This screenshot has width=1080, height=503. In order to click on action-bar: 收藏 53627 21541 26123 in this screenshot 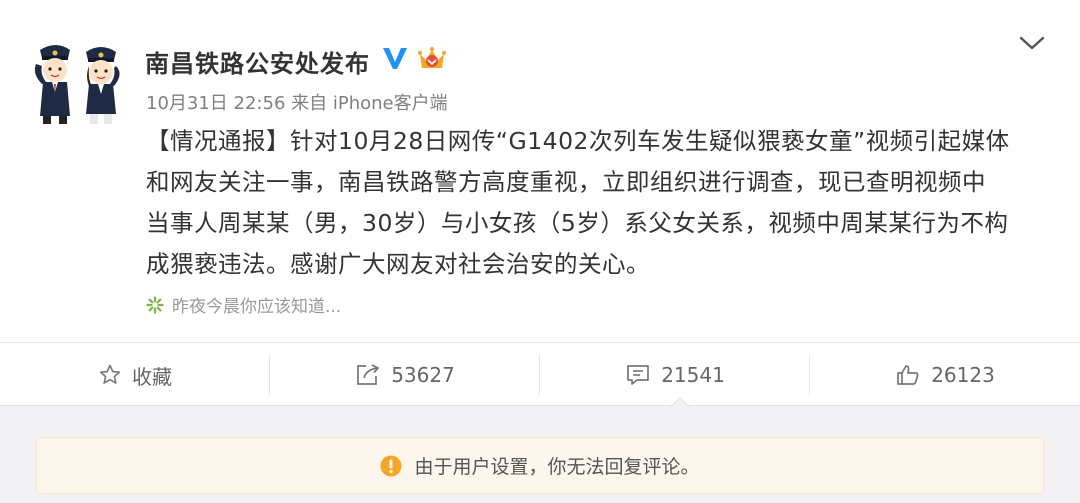, I will do `click(540, 374)`.